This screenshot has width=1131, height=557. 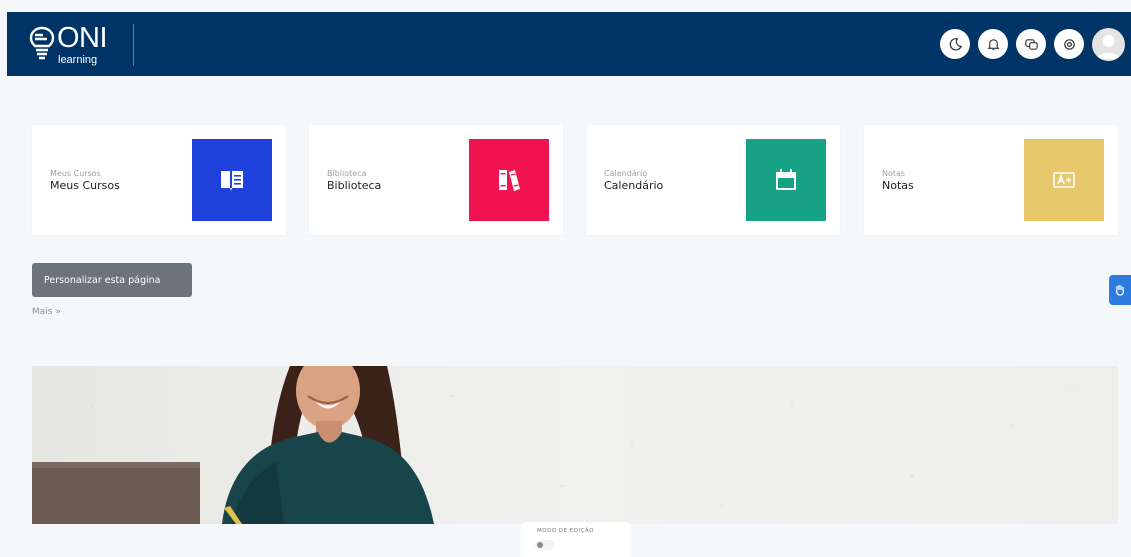 I want to click on chat-icon, so click(x=1031, y=44).